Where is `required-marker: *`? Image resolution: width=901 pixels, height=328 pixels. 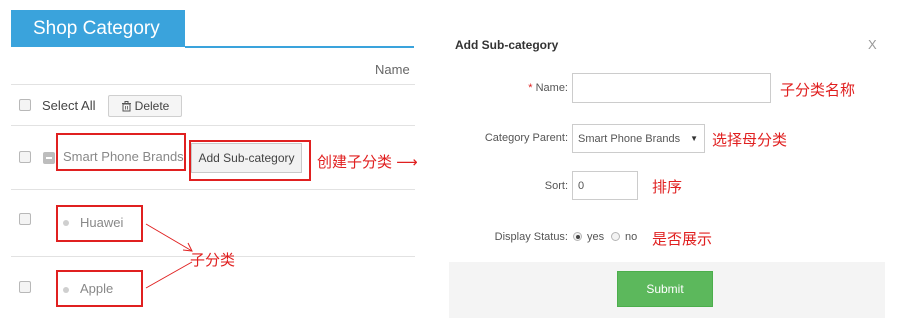
required-marker: * is located at coordinates (530, 88).